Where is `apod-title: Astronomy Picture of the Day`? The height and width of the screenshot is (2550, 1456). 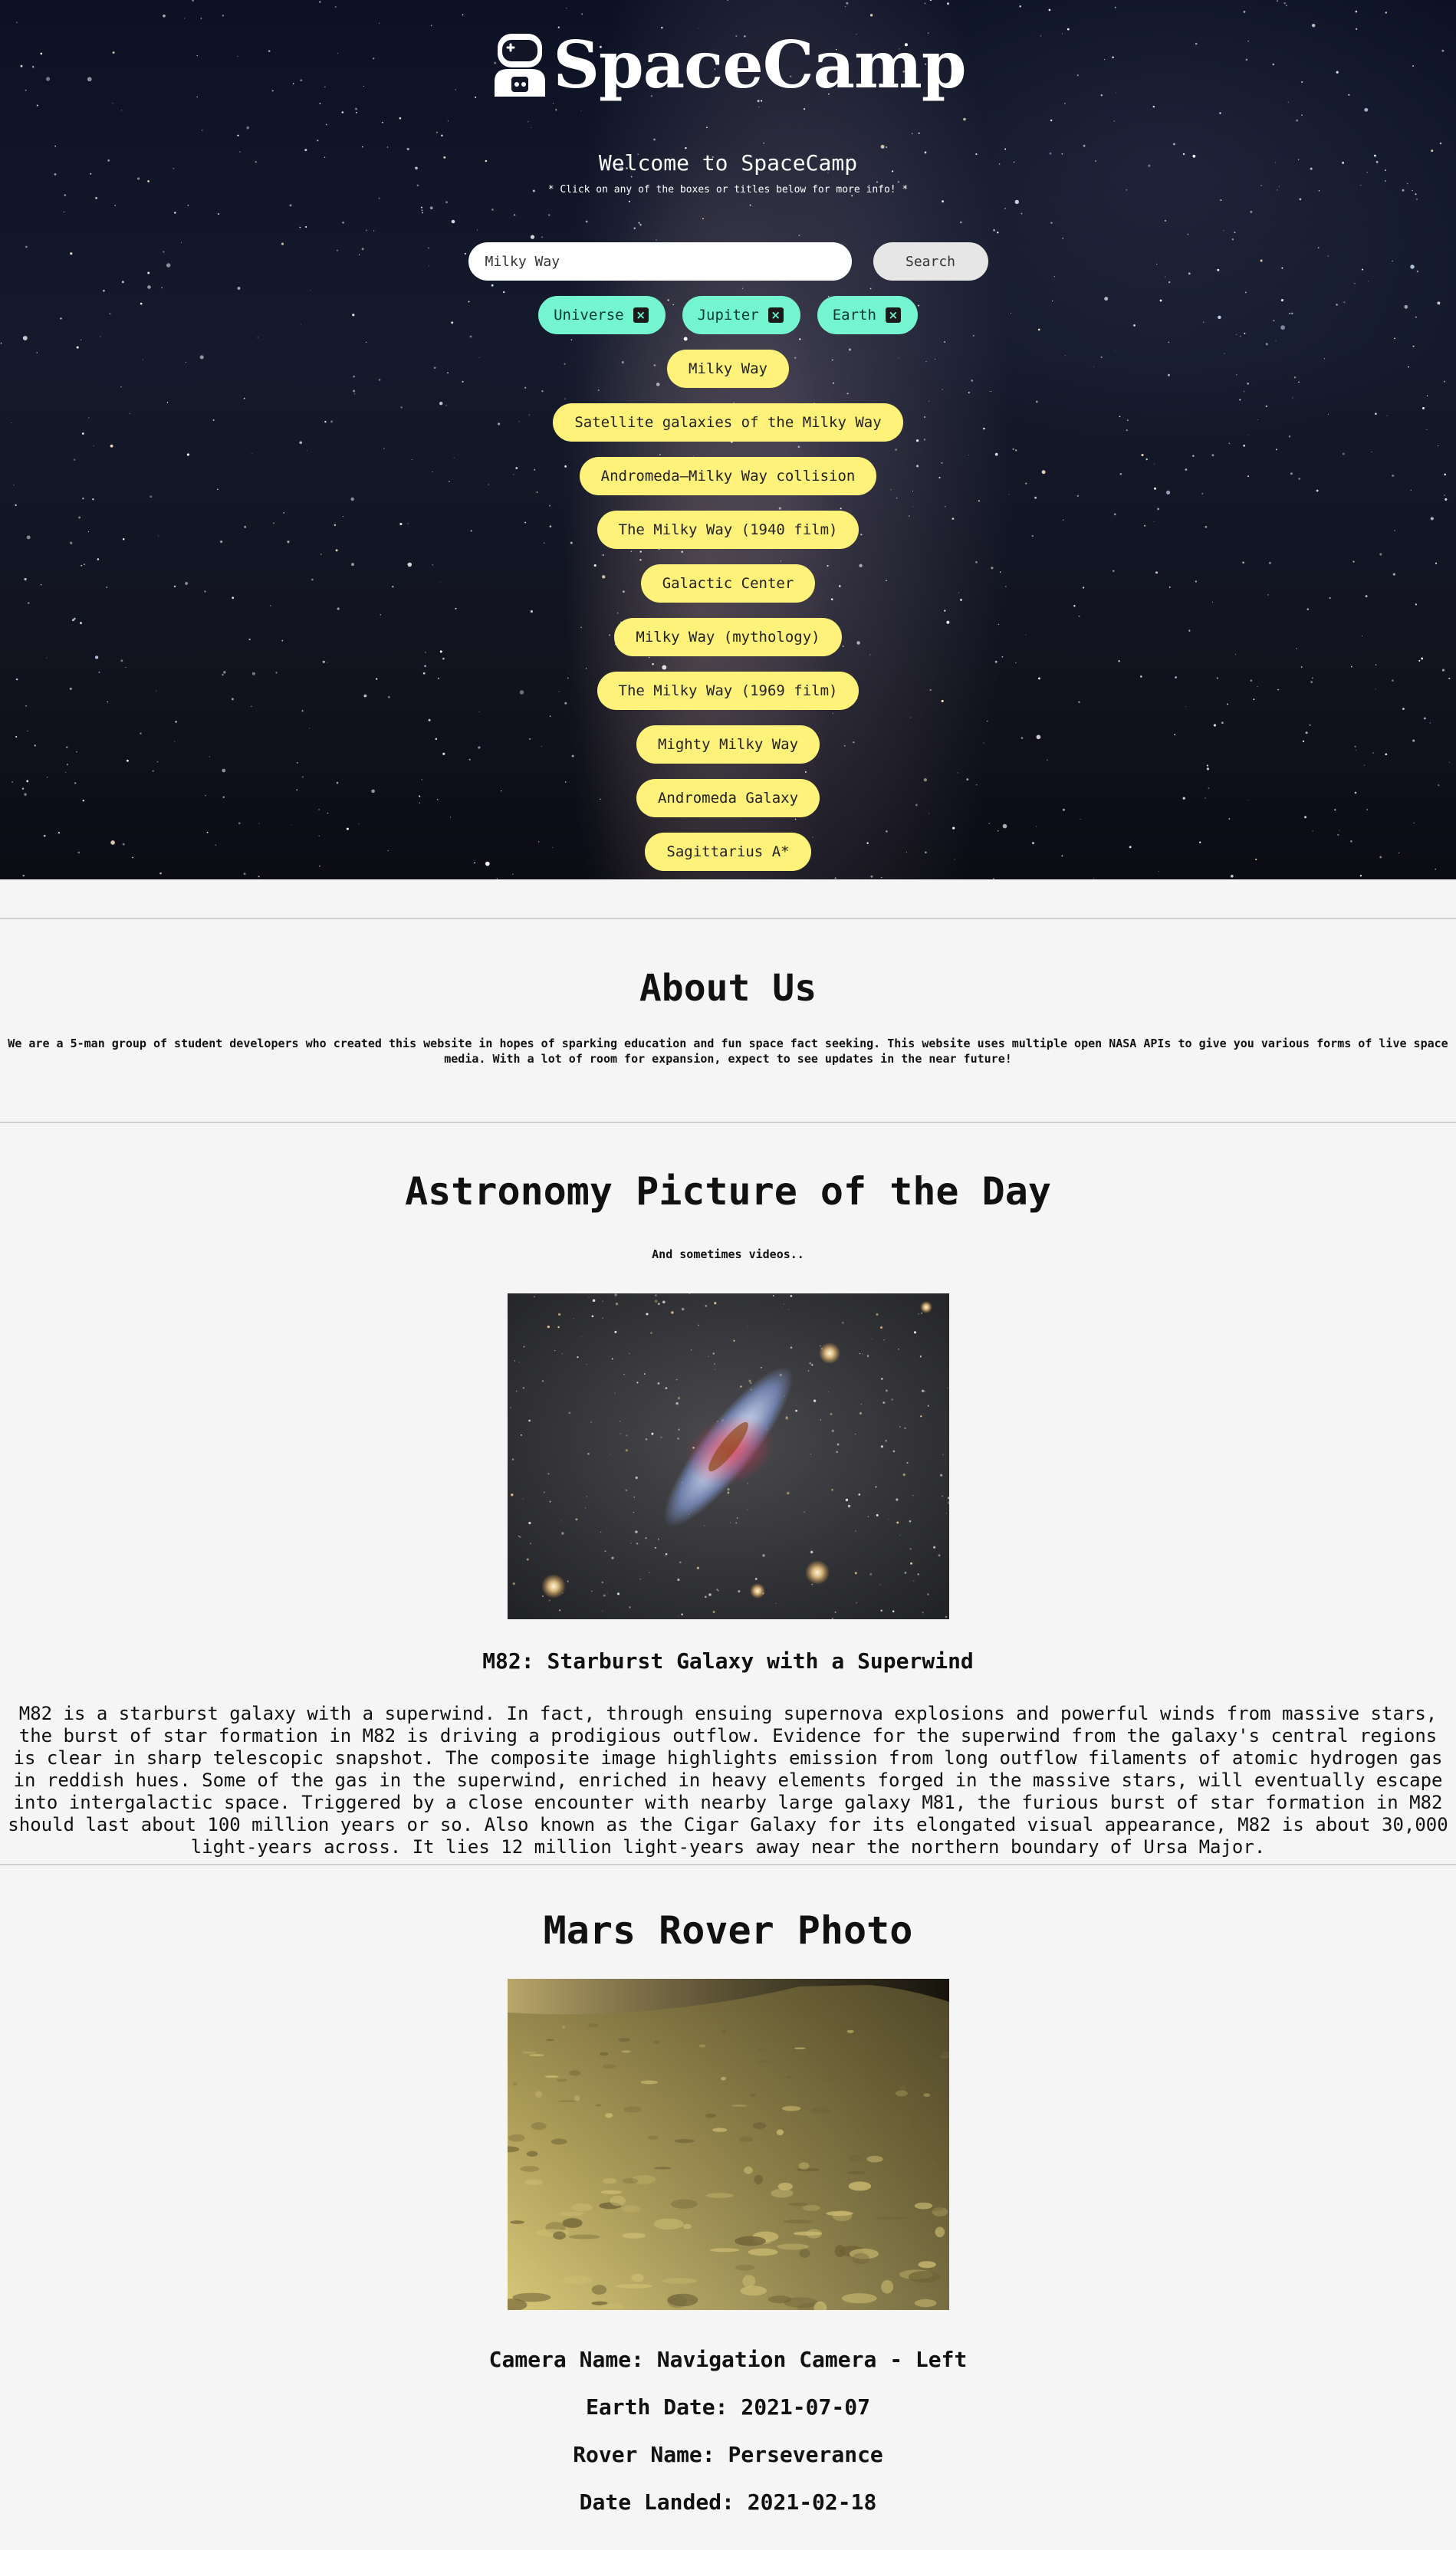
apod-title: Astronomy Picture of the Day is located at coordinates (728, 1168).